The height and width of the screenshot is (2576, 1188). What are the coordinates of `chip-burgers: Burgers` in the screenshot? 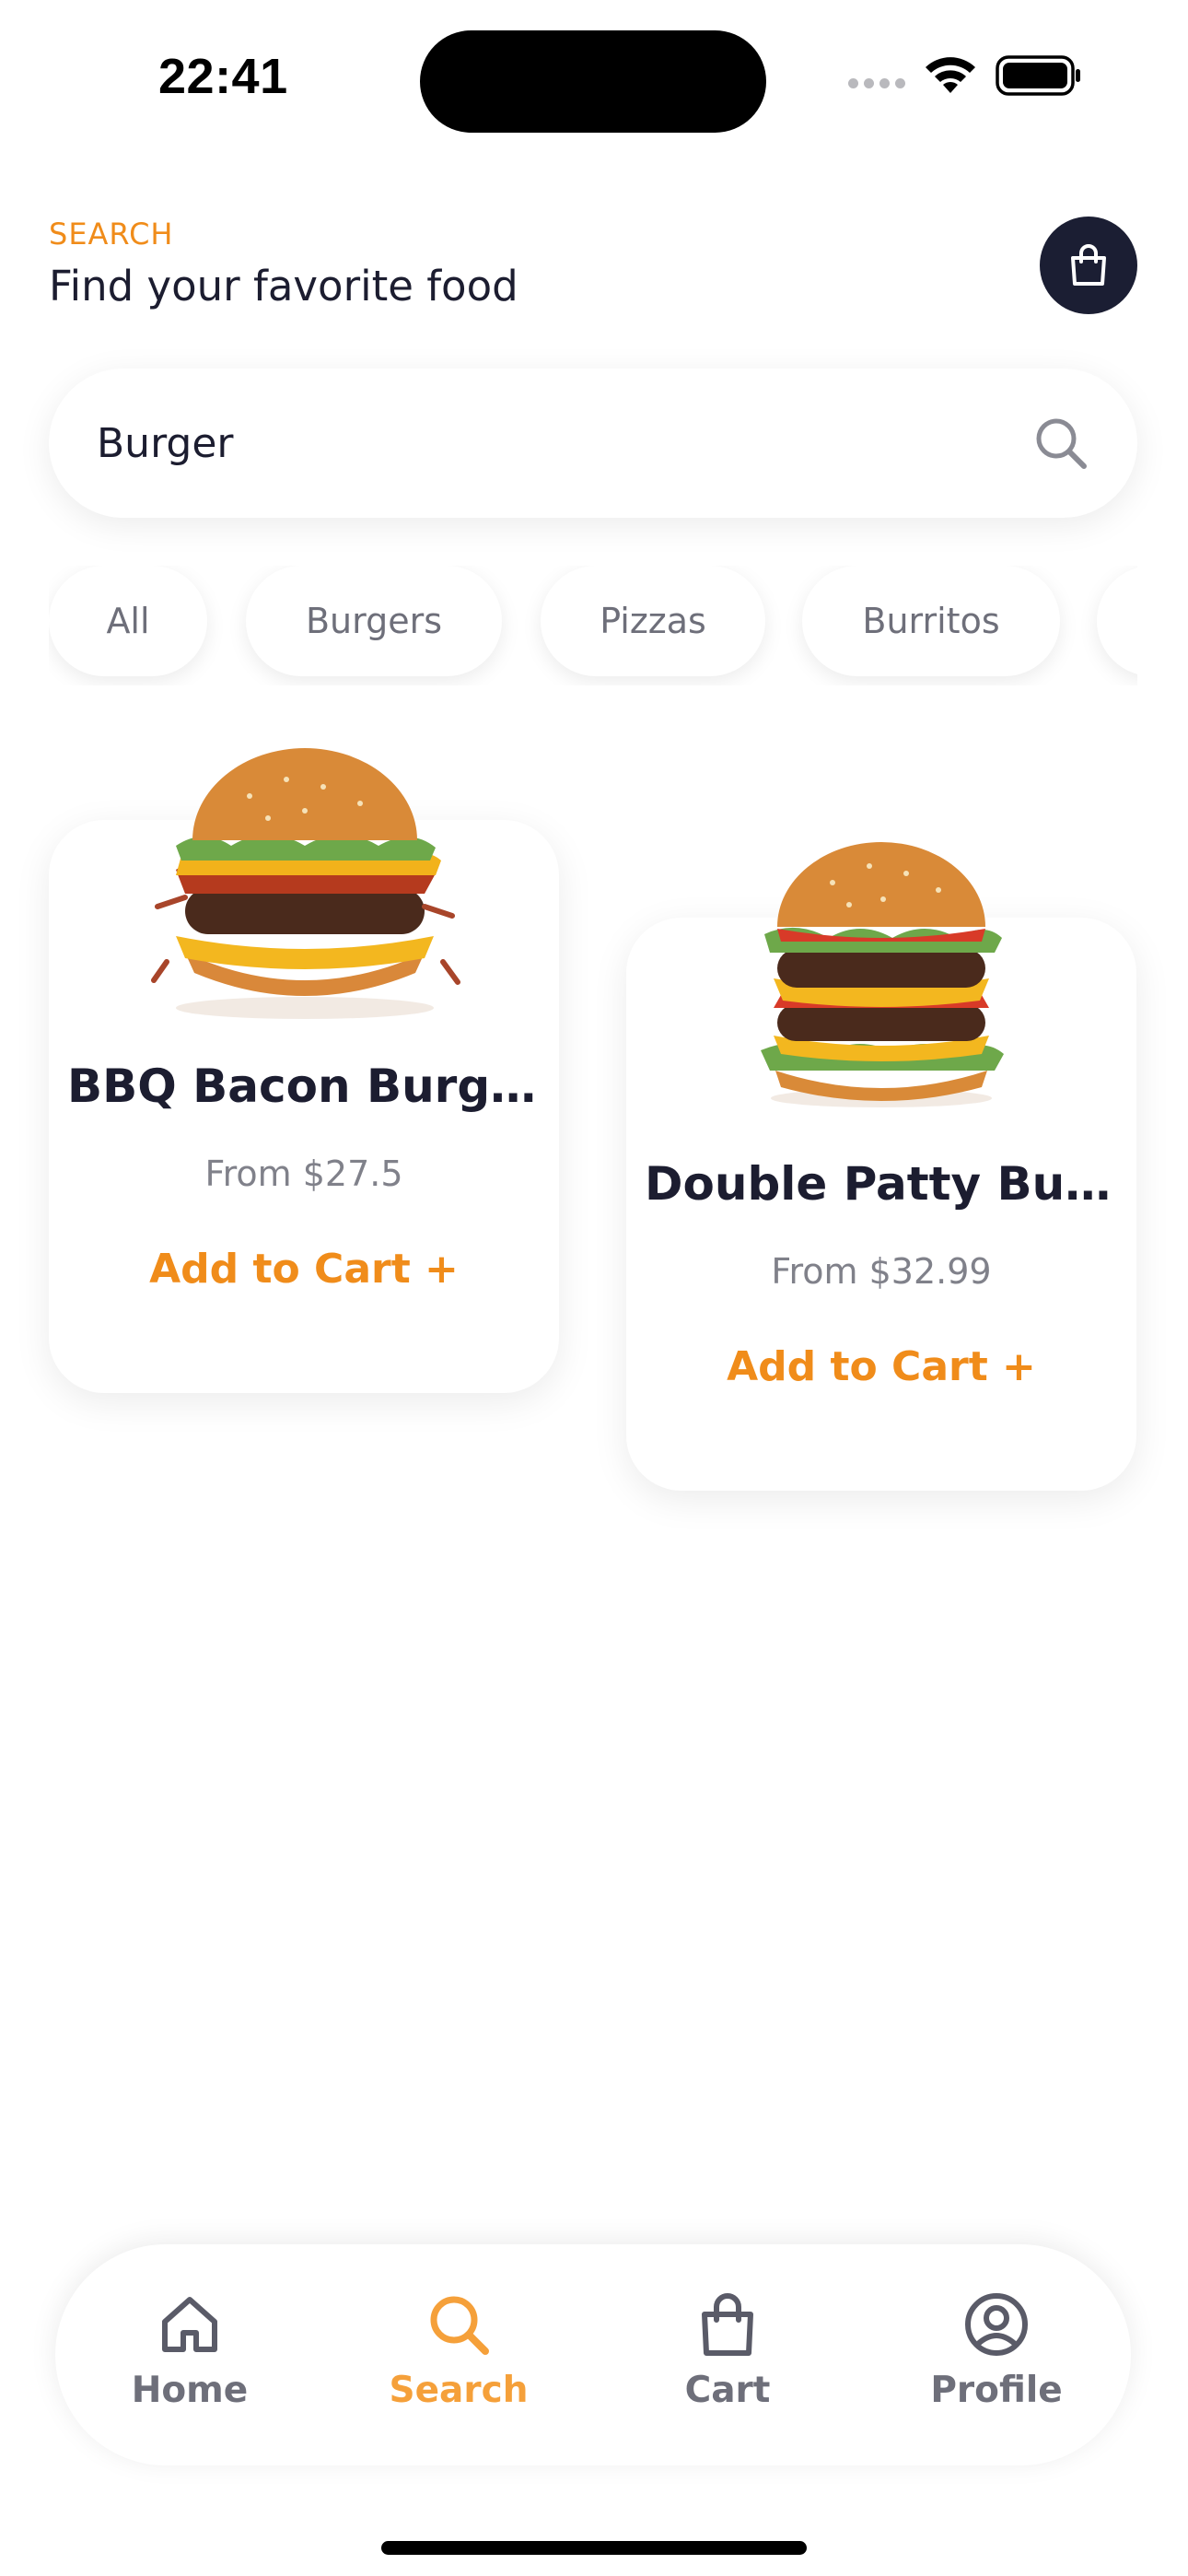 It's located at (374, 621).